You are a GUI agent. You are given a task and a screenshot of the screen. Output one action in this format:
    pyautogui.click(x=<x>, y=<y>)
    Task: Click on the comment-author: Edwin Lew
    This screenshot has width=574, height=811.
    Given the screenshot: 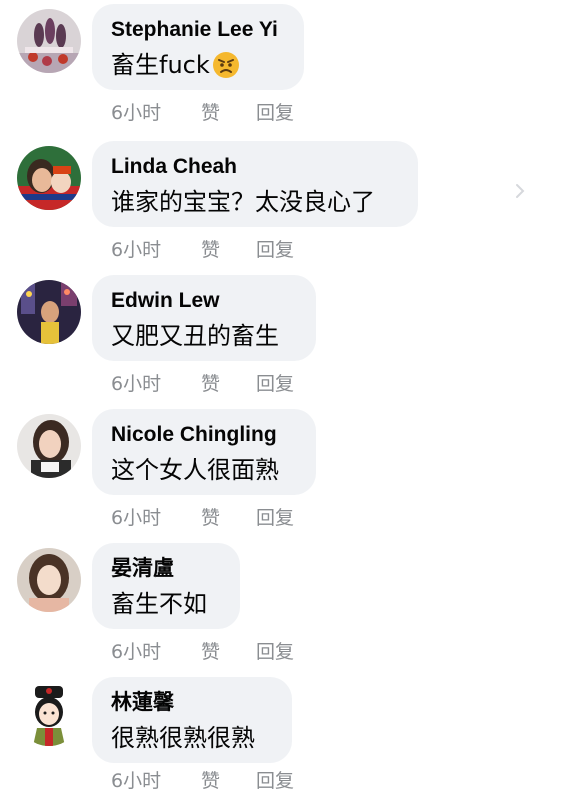 What is the action you would take?
    pyautogui.click(x=203, y=301)
    